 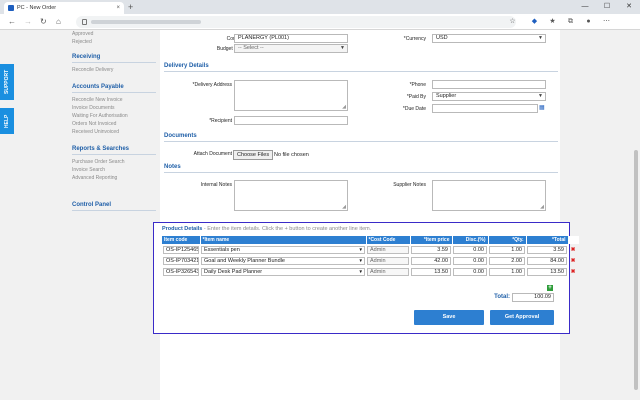 What do you see at coordinates (449, 317) in the screenshot?
I see `save-button: Save` at bounding box center [449, 317].